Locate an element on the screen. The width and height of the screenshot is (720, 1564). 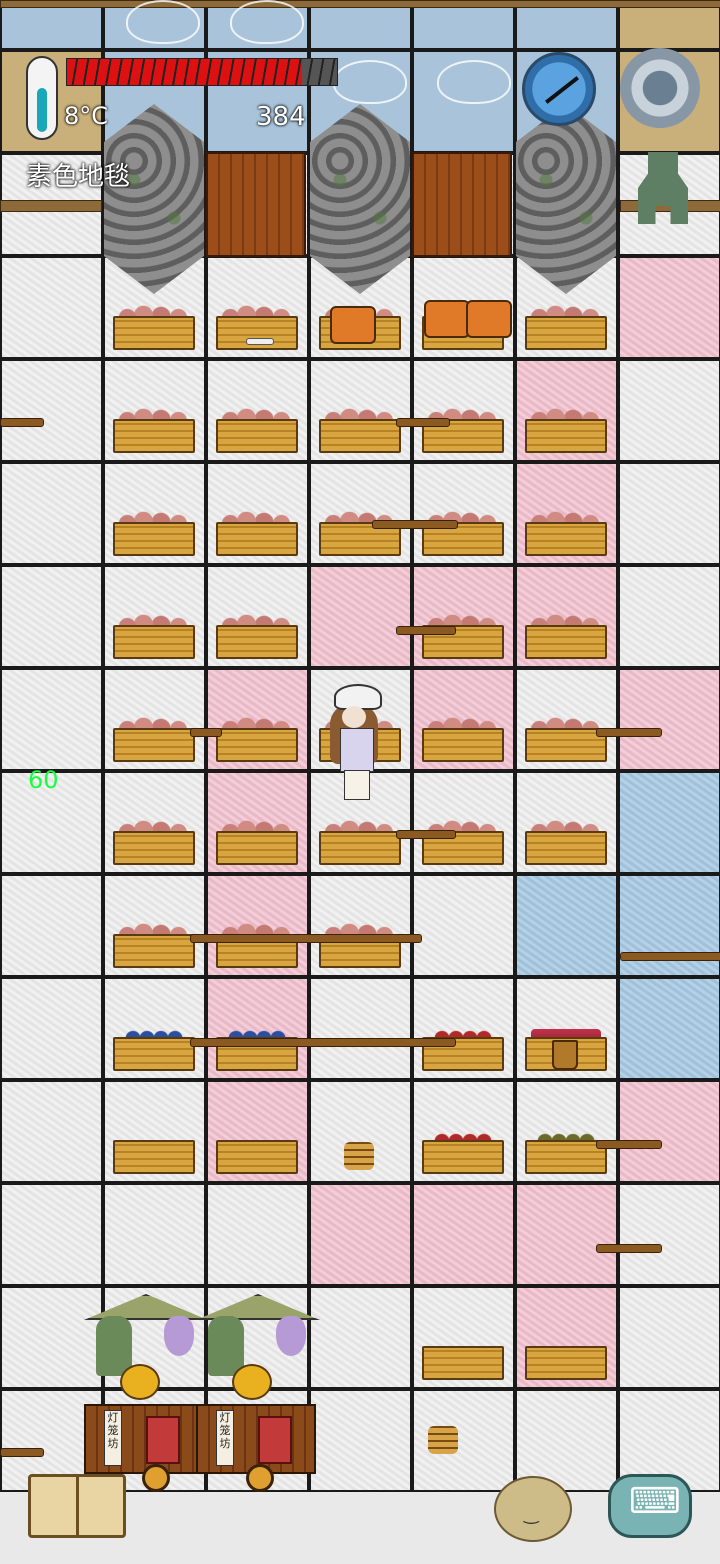
keyboard-icon is located at coordinates (650, 1506).